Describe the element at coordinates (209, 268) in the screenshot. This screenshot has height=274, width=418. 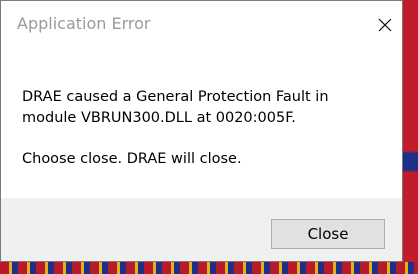
I see `background-app-strip-bottom` at that location.